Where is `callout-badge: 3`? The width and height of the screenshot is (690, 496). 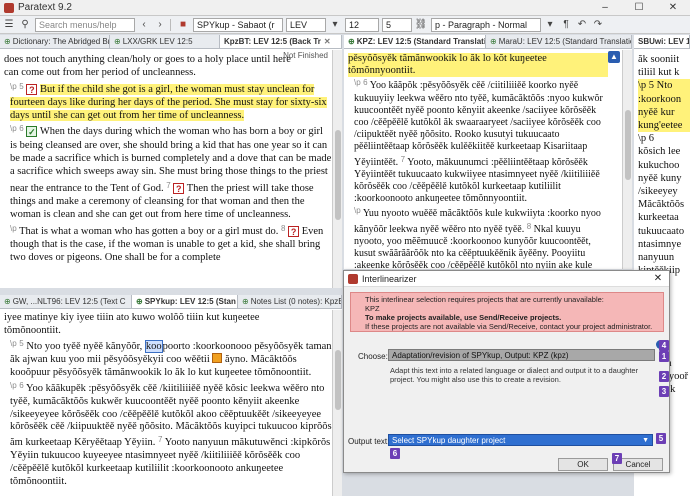
callout-badge: 3 is located at coordinates (664, 391).